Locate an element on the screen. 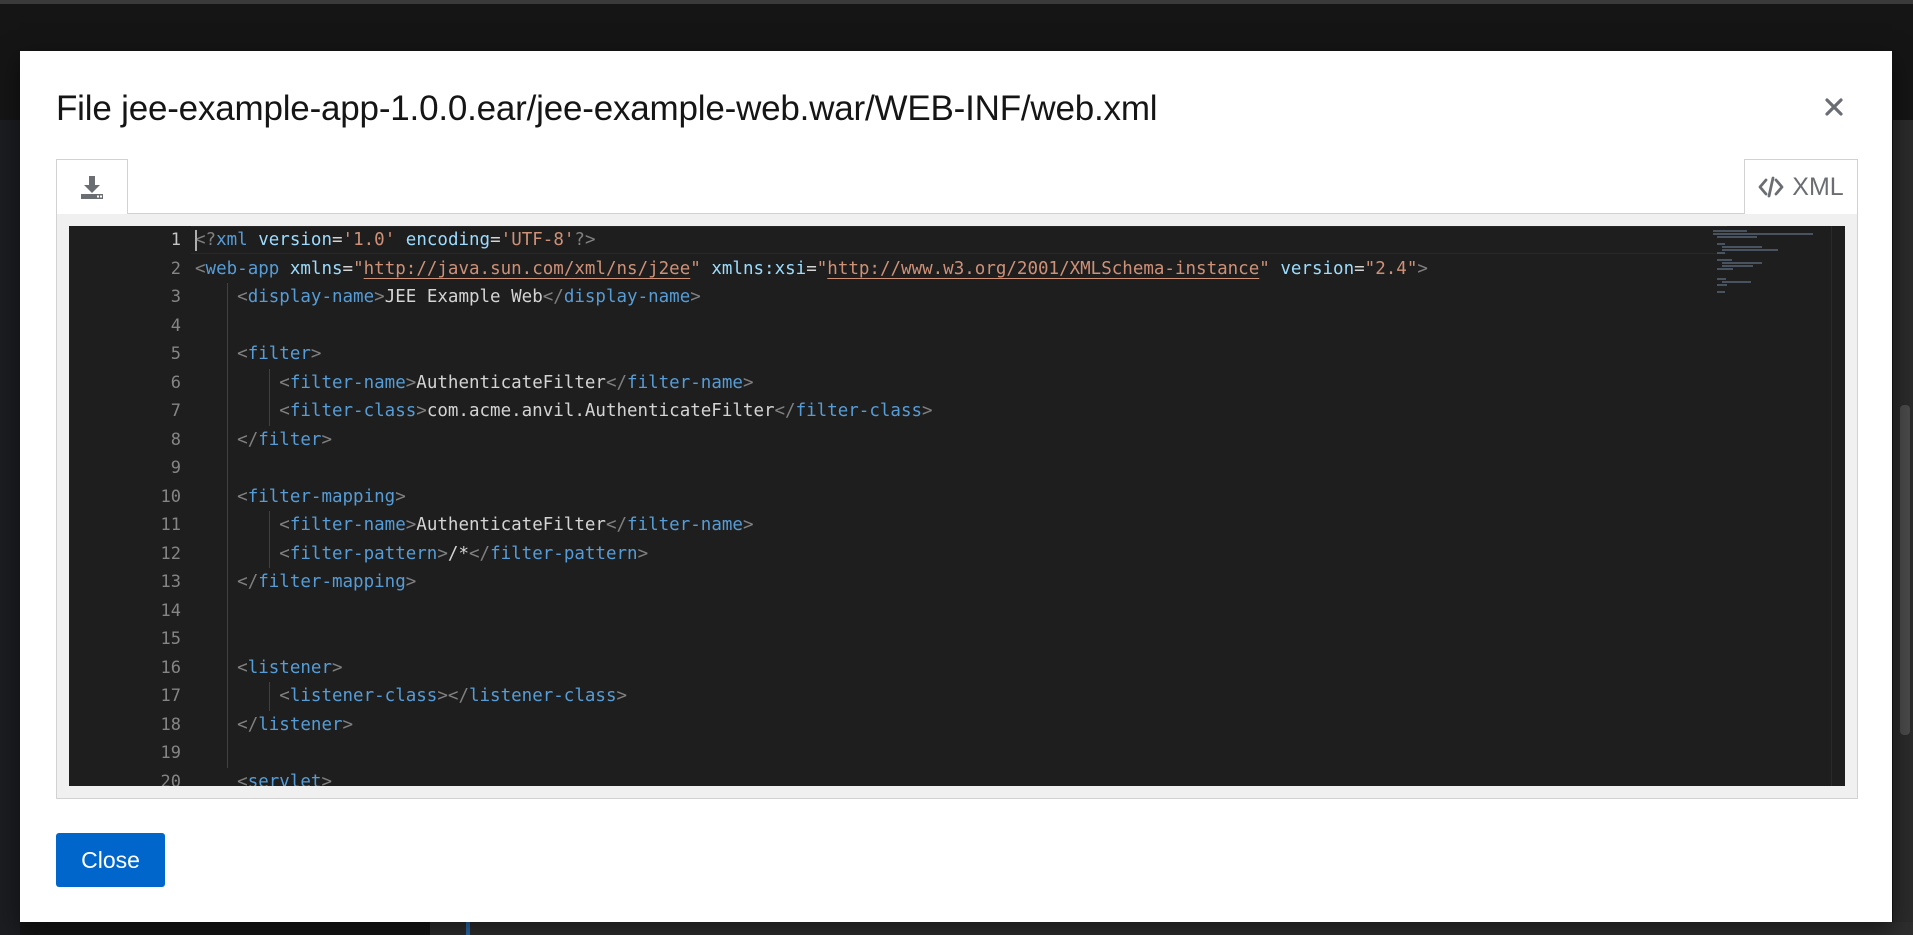  line-number: 6 is located at coordinates (175, 382).